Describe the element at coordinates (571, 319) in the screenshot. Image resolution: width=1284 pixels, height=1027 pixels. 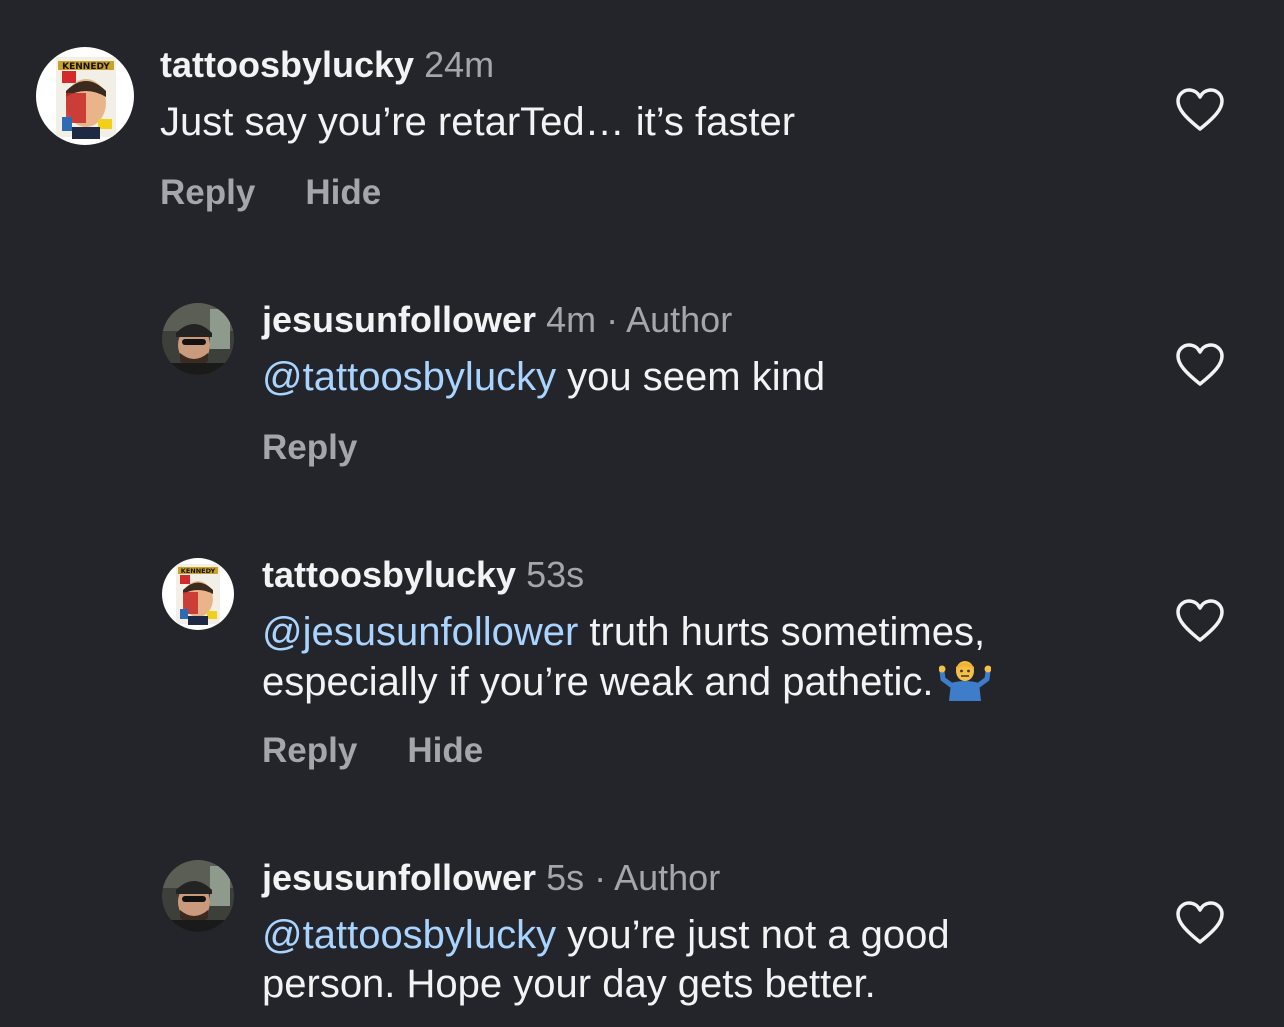
I see `timestamp: 4m` at that location.